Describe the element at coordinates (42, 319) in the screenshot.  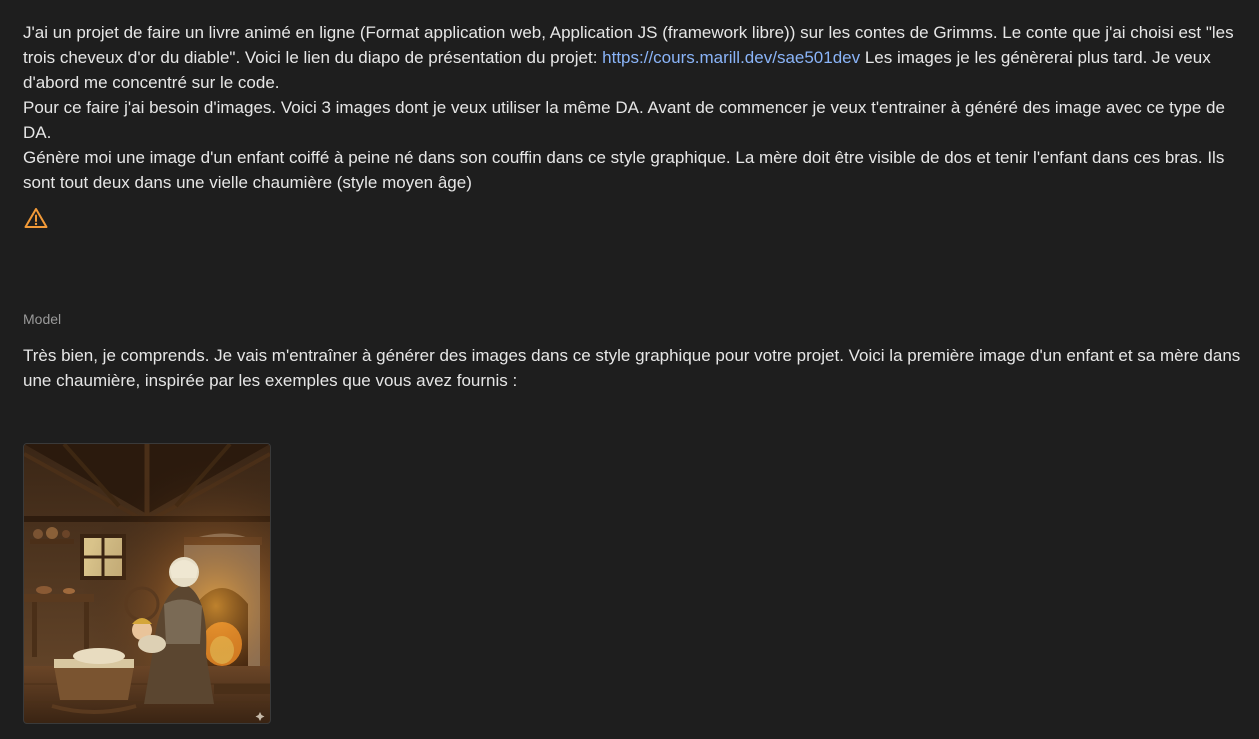
I see `model-role-label: Model` at that location.